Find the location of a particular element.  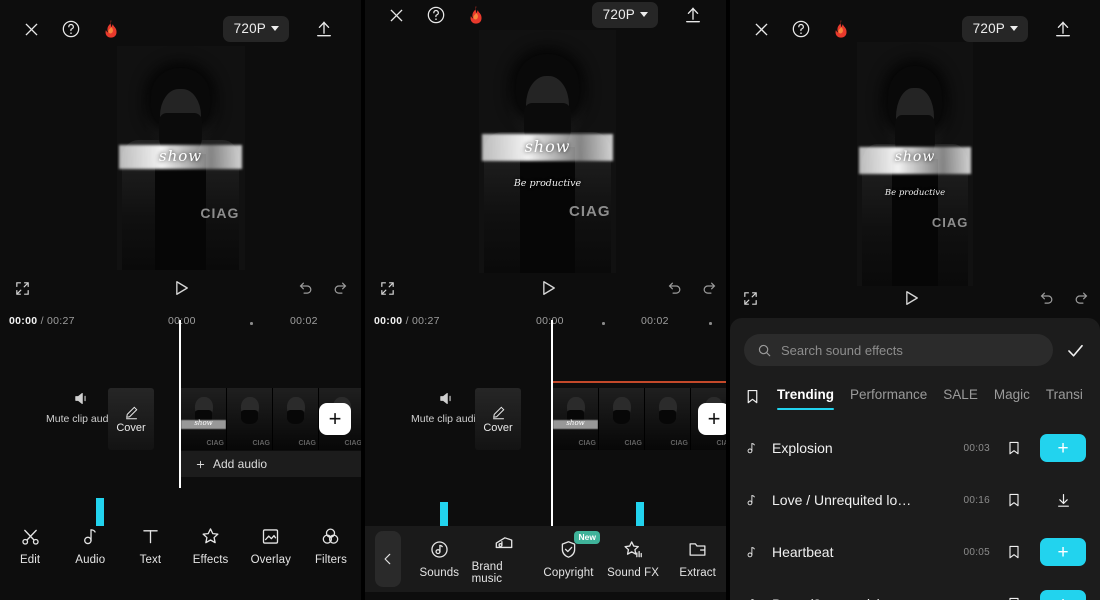

sound-duration: 00:16 is located at coordinates (976, 500).